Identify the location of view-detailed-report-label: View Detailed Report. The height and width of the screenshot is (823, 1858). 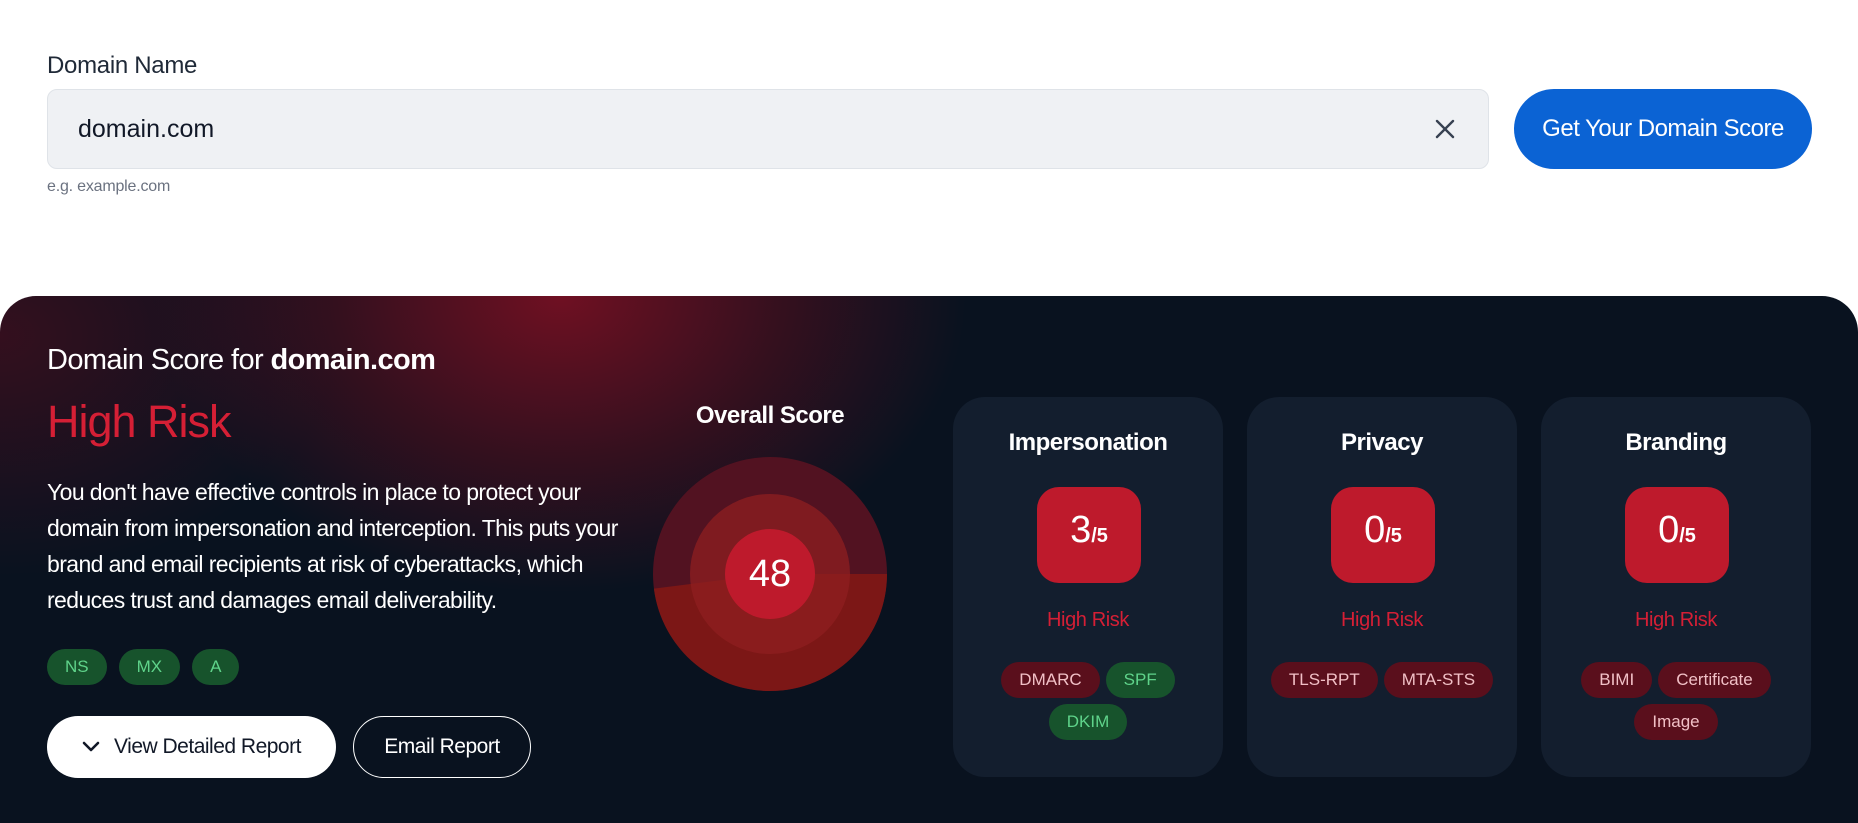
(207, 746).